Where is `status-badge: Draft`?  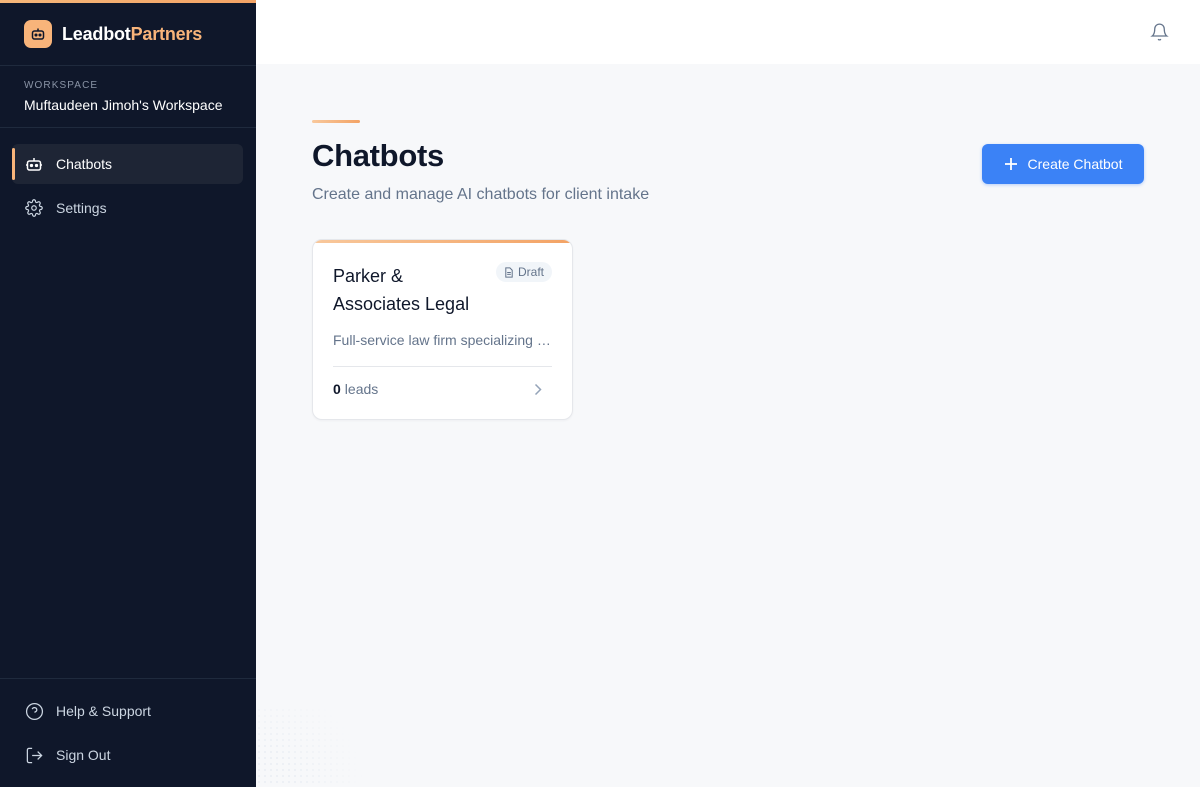 status-badge: Draft is located at coordinates (523, 272).